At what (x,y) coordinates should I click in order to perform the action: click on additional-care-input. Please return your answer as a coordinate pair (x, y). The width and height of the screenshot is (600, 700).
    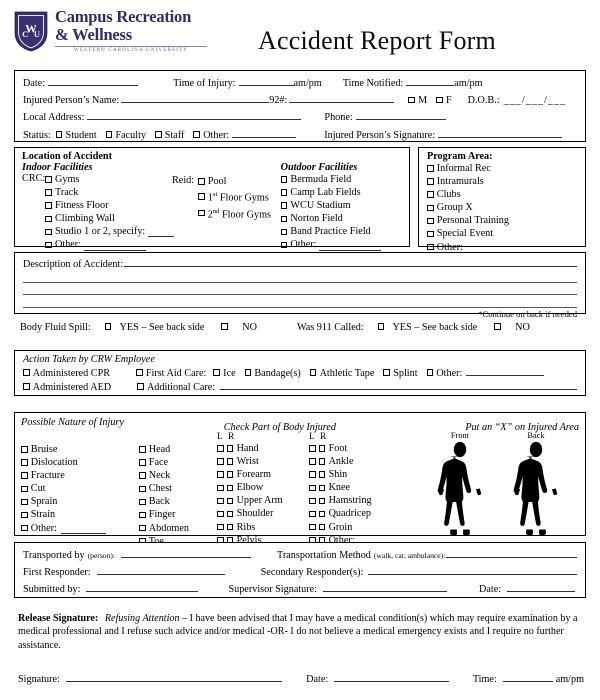
    Looking at the image, I should click on (398, 384).